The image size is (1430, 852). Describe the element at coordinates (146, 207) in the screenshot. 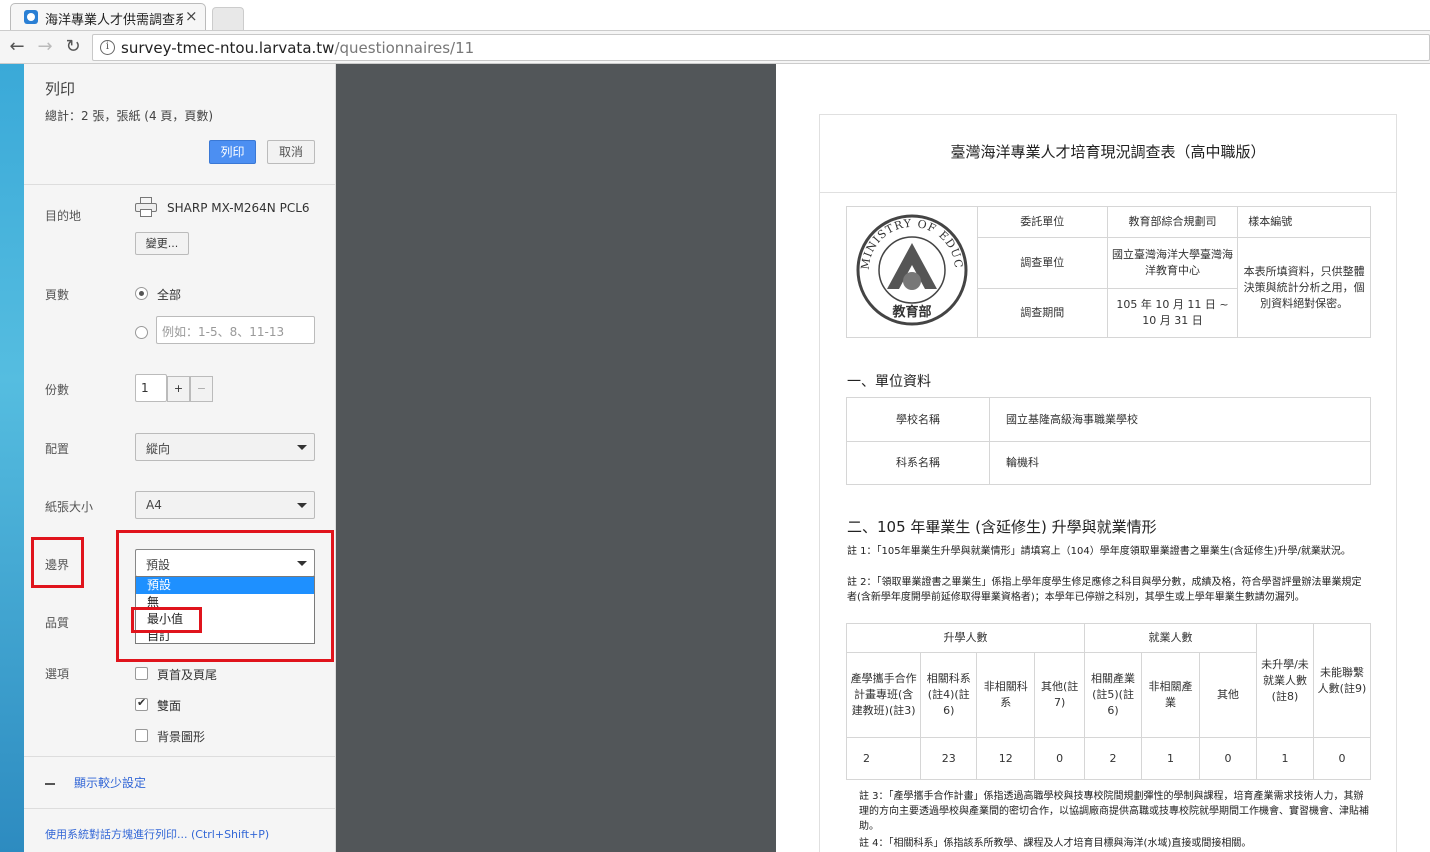

I see `printer-icon` at that location.